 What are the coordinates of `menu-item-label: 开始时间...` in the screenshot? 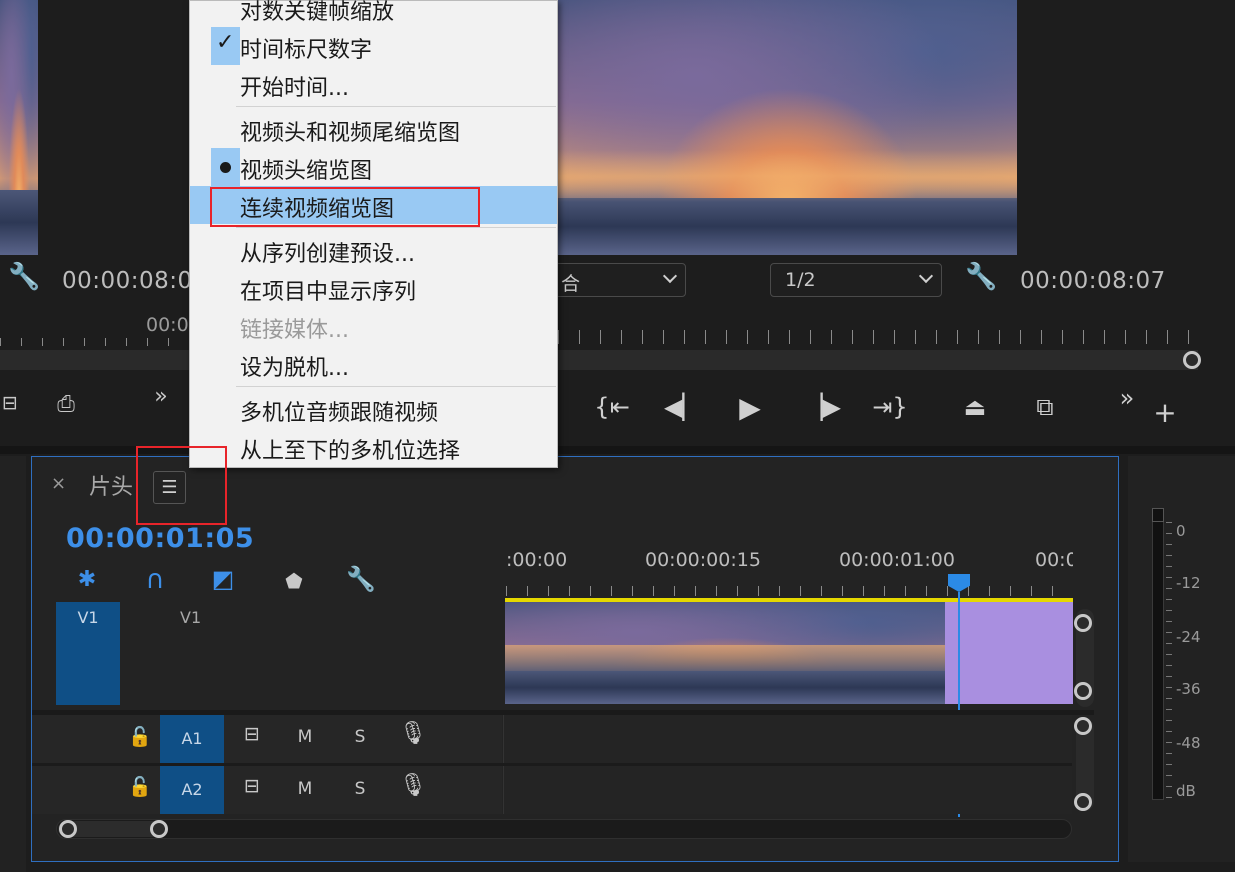 It's located at (294, 88).